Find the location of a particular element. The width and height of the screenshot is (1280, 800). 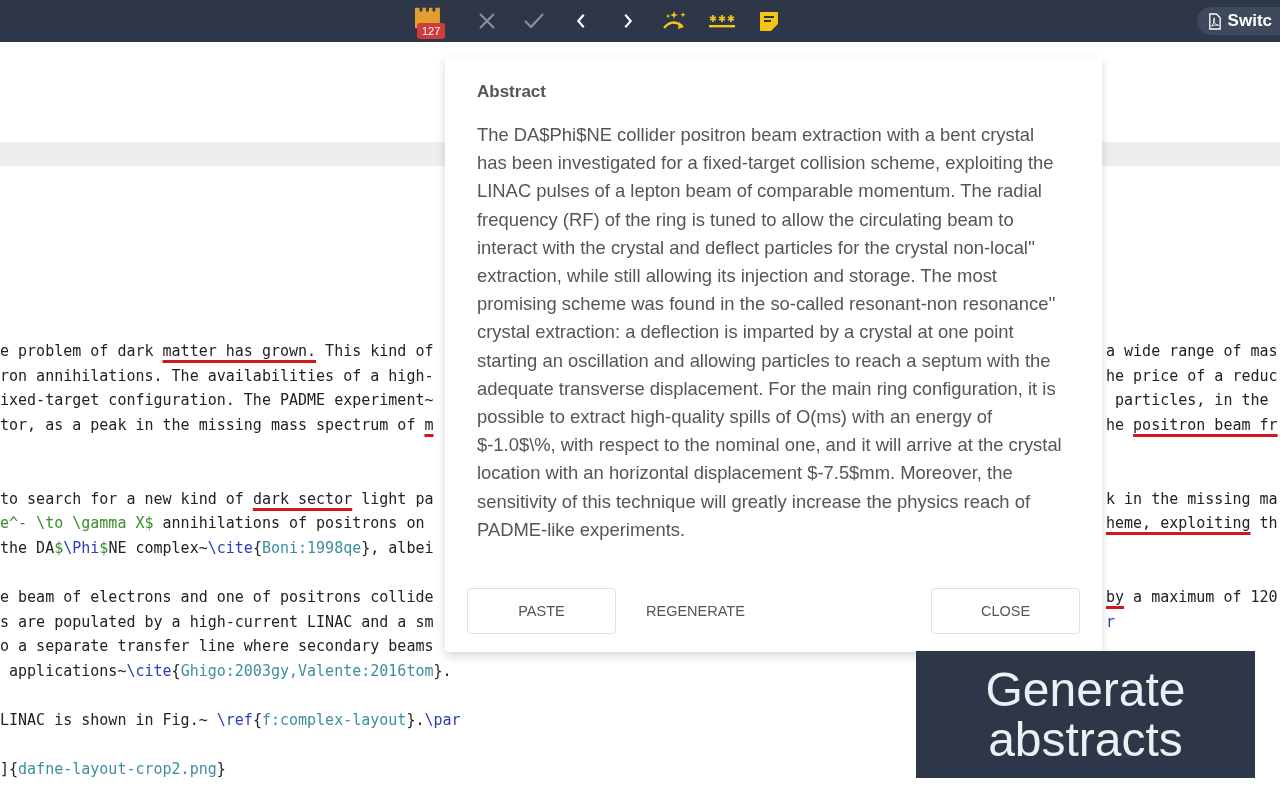

code-line: by a maximum of 120 is located at coordinates (1192, 596).